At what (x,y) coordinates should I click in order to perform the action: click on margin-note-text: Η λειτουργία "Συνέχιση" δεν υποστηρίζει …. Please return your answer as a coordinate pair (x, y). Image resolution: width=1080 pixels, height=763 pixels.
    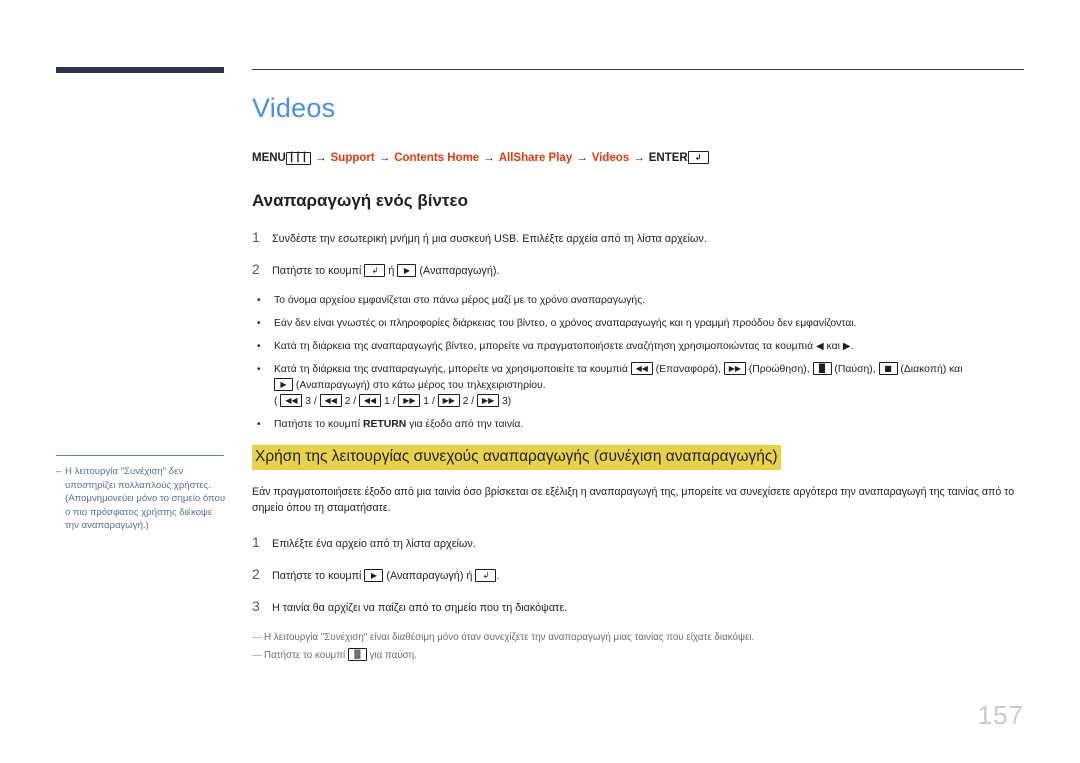
    Looking at the image, I should click on (145, 499).